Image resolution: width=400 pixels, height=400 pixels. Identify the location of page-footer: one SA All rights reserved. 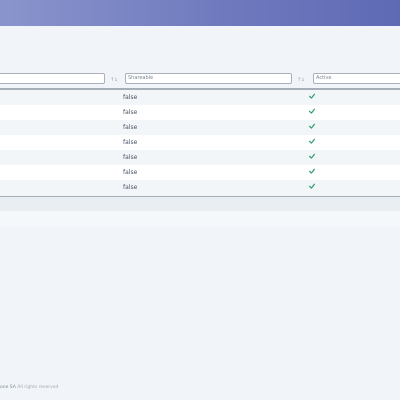
(29, 387).